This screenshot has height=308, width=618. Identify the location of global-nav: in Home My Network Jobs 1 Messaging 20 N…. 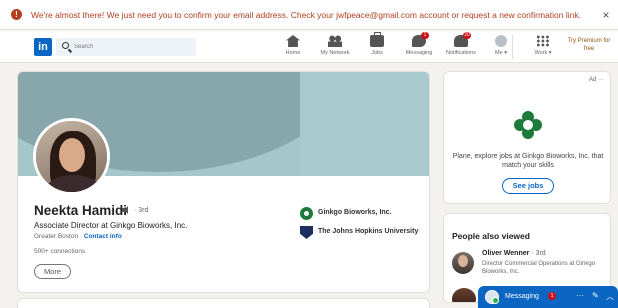
(309, 47).